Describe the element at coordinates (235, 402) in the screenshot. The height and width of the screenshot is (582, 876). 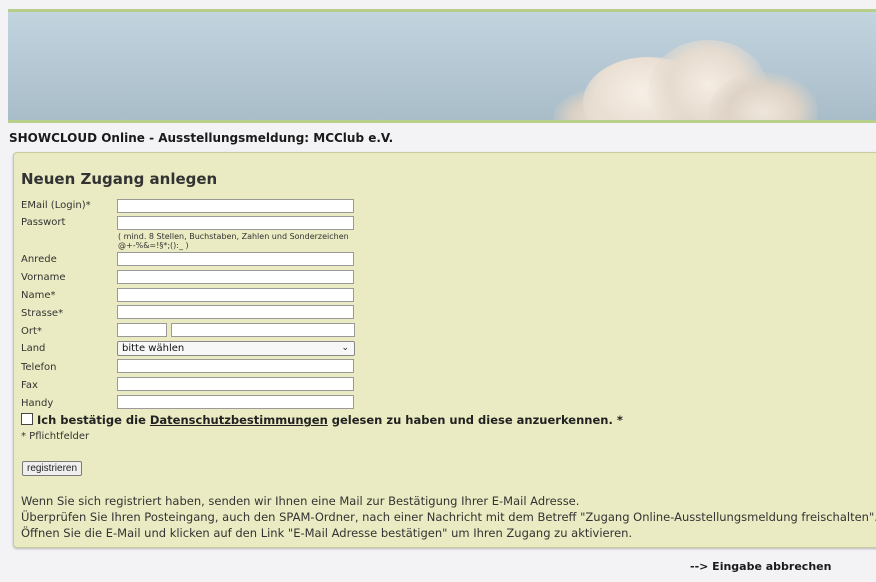
I see `handy-field` at that location.